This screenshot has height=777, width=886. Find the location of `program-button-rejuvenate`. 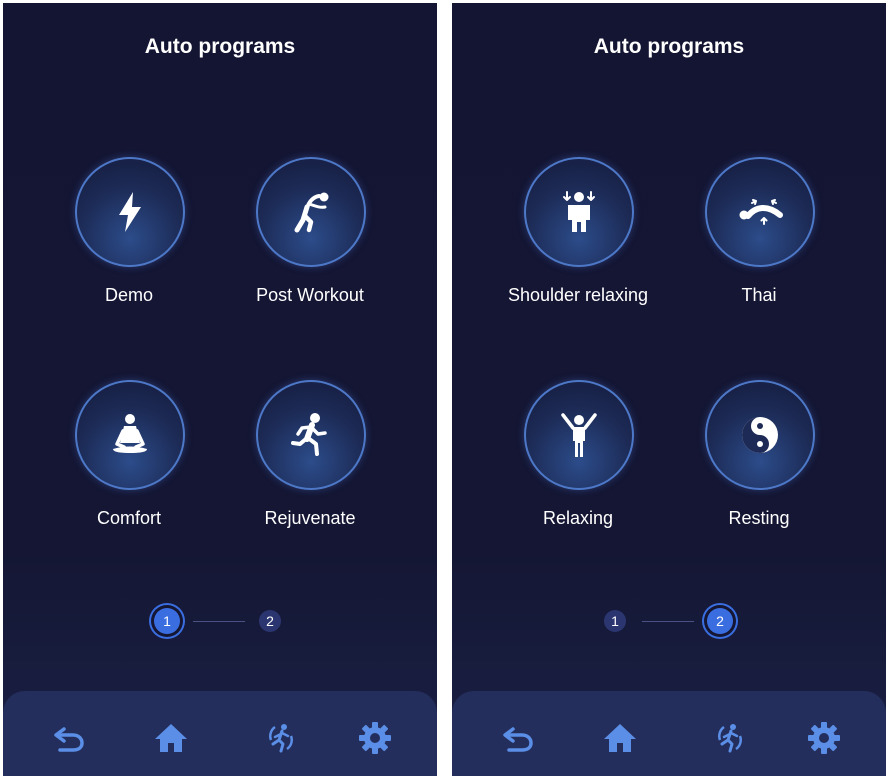

program-button-rejuvenate is located at coordinates (311, 435).